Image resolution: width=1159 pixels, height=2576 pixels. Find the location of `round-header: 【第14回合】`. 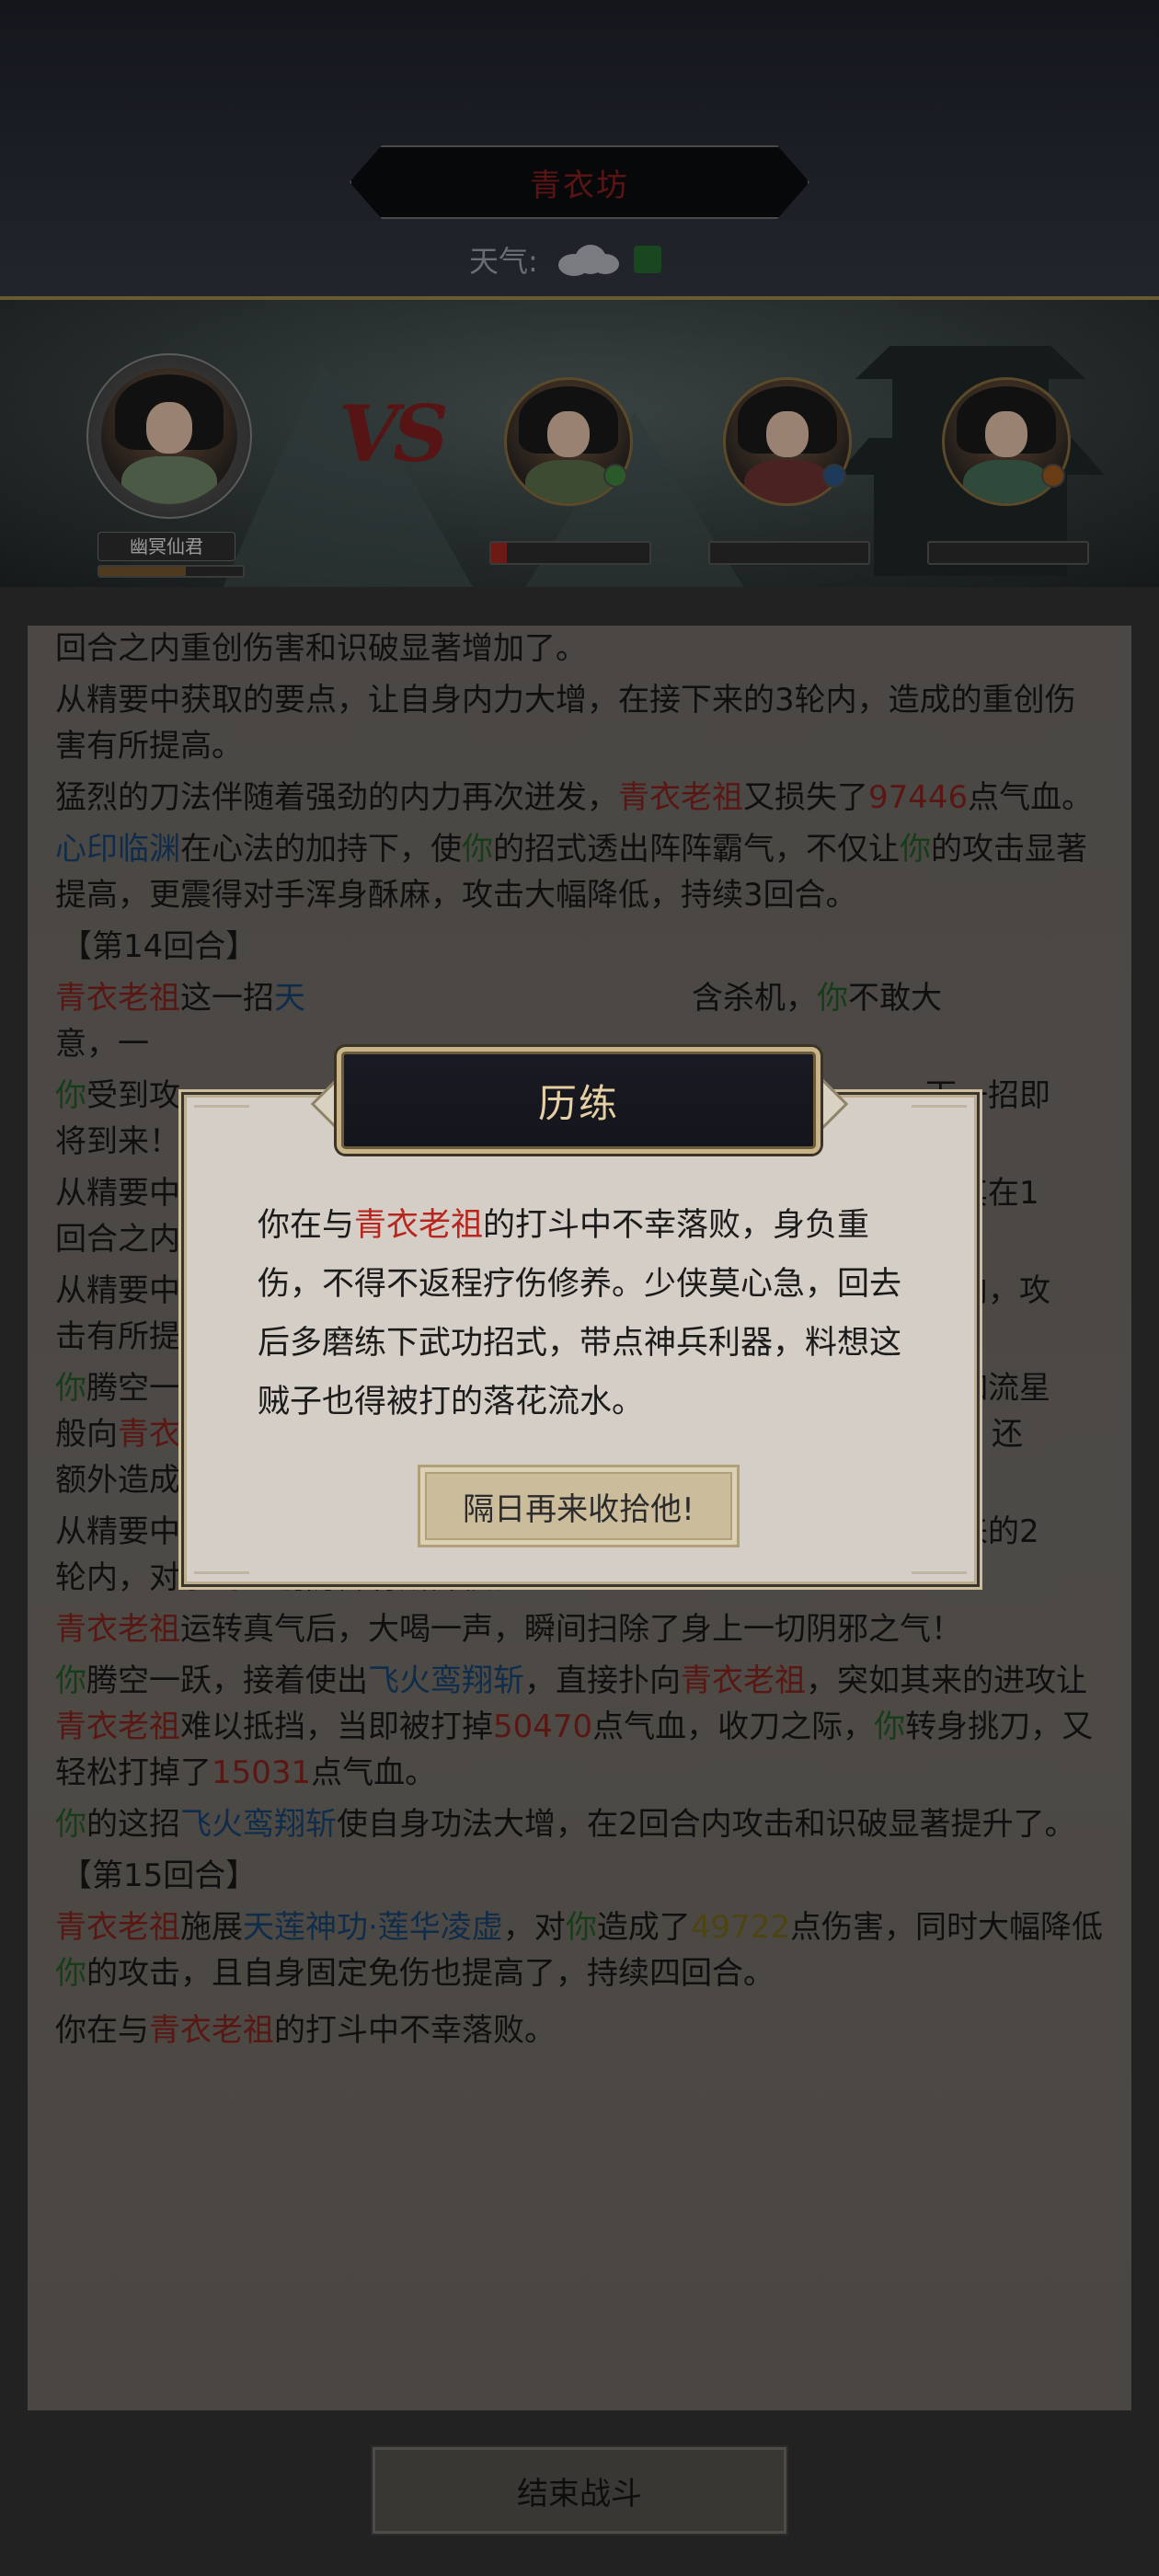

round-header: 【第14回合】 is located at coordinates (159, 947).